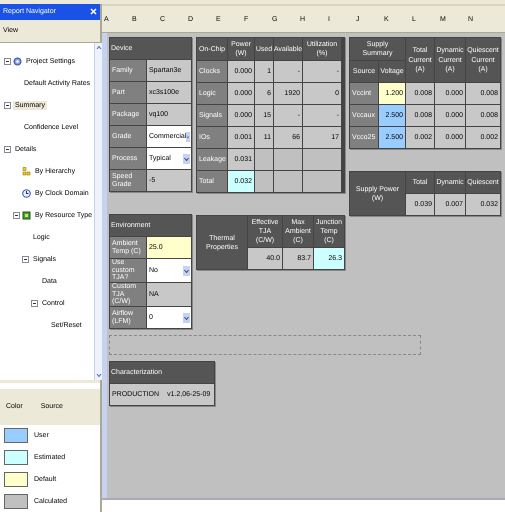 The height and width of the screenshot is (512, 505). Describe the element at coordinates (26, 215) in the screenshot. I see `chip-icon` at that location.